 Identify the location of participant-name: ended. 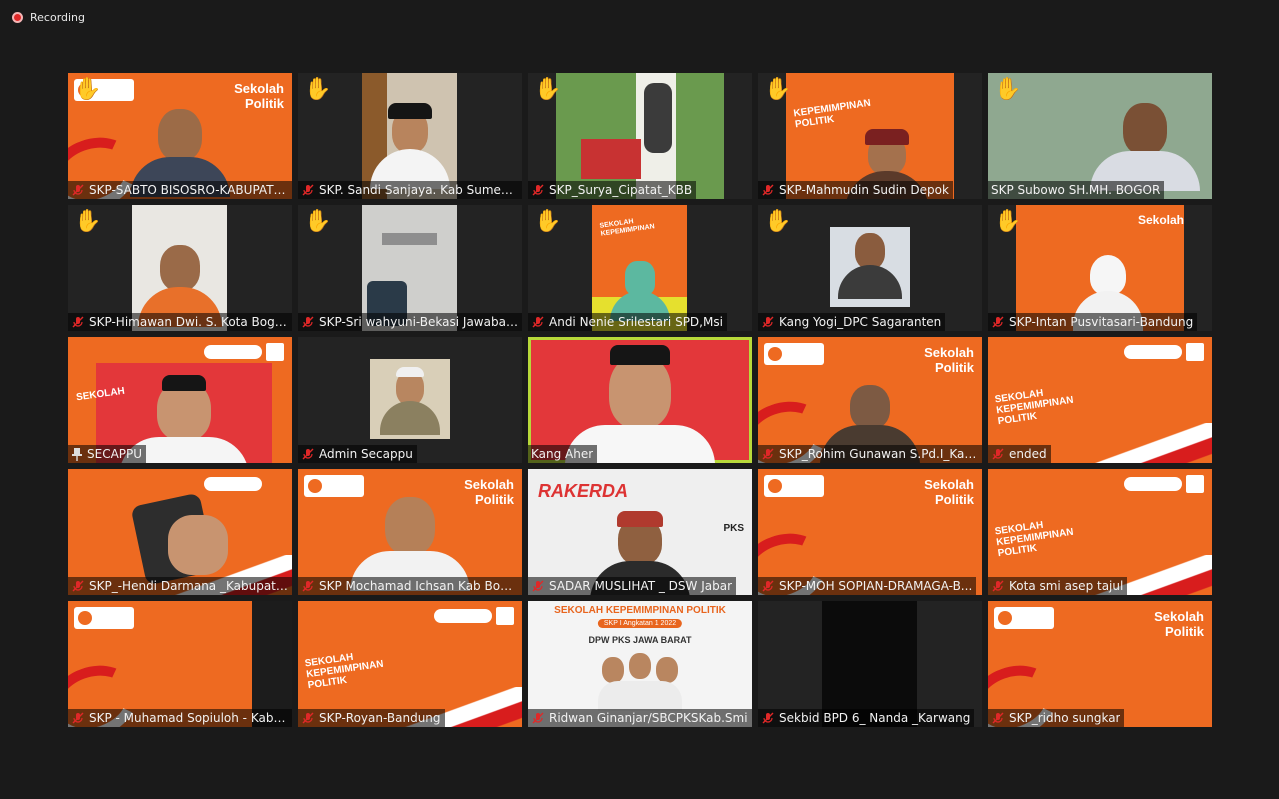
(1028, 454).